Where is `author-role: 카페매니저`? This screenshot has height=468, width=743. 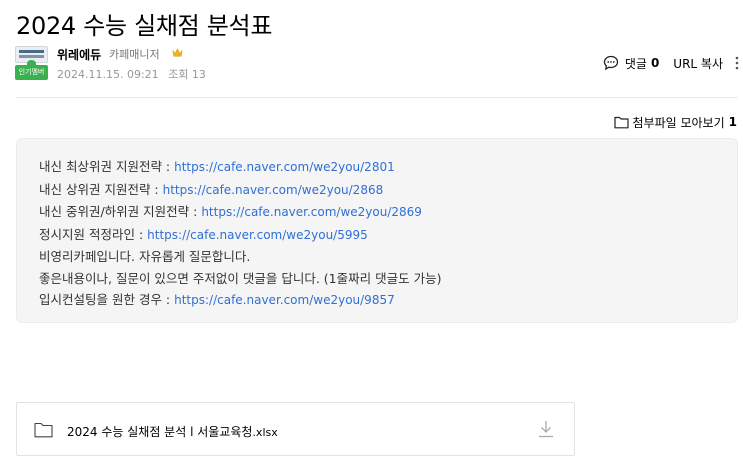 author-role: 카페매니저 is located at coordinates (134, 54).